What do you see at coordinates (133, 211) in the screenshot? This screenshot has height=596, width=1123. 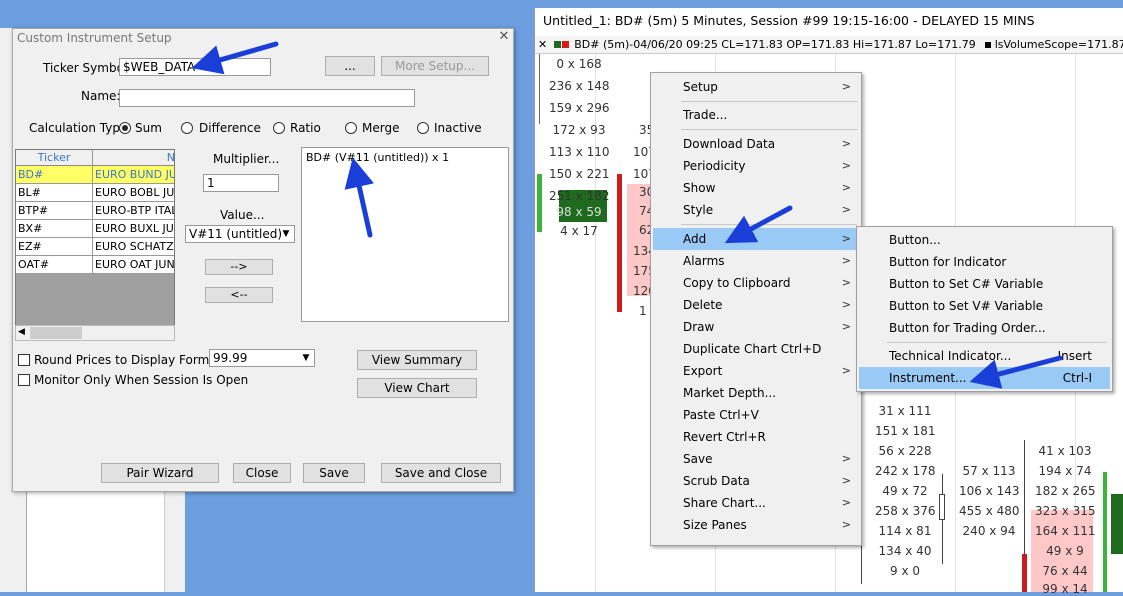 I see `grid-cell-name: EURO-BTP ITALI` at bounding box center [133, 211].